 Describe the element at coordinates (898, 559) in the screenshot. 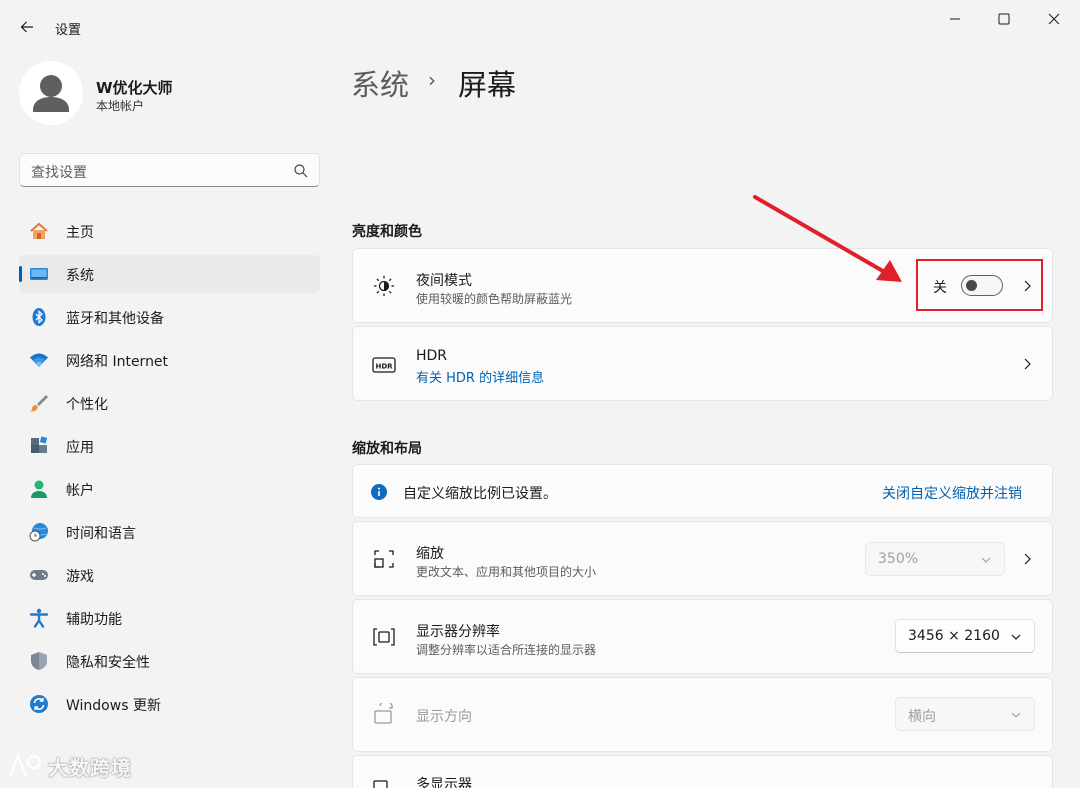

I see `scale-value: 350%` at that location.